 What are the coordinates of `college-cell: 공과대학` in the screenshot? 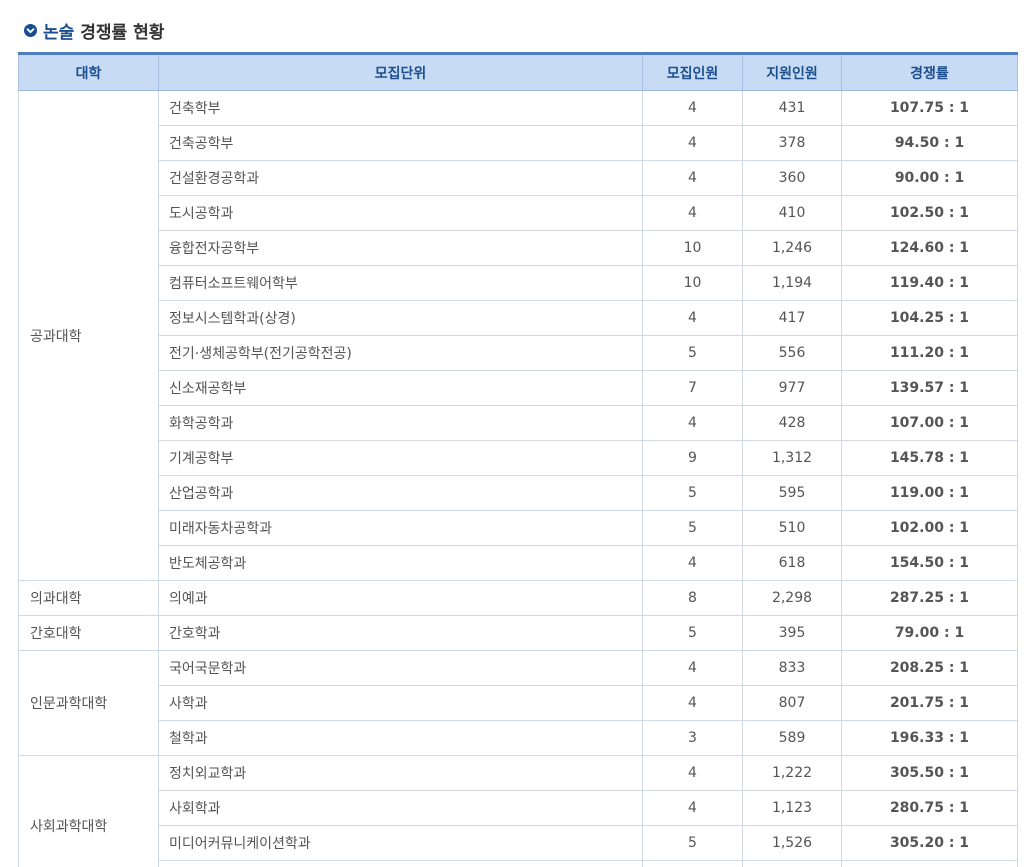 It's located at (88, 335).